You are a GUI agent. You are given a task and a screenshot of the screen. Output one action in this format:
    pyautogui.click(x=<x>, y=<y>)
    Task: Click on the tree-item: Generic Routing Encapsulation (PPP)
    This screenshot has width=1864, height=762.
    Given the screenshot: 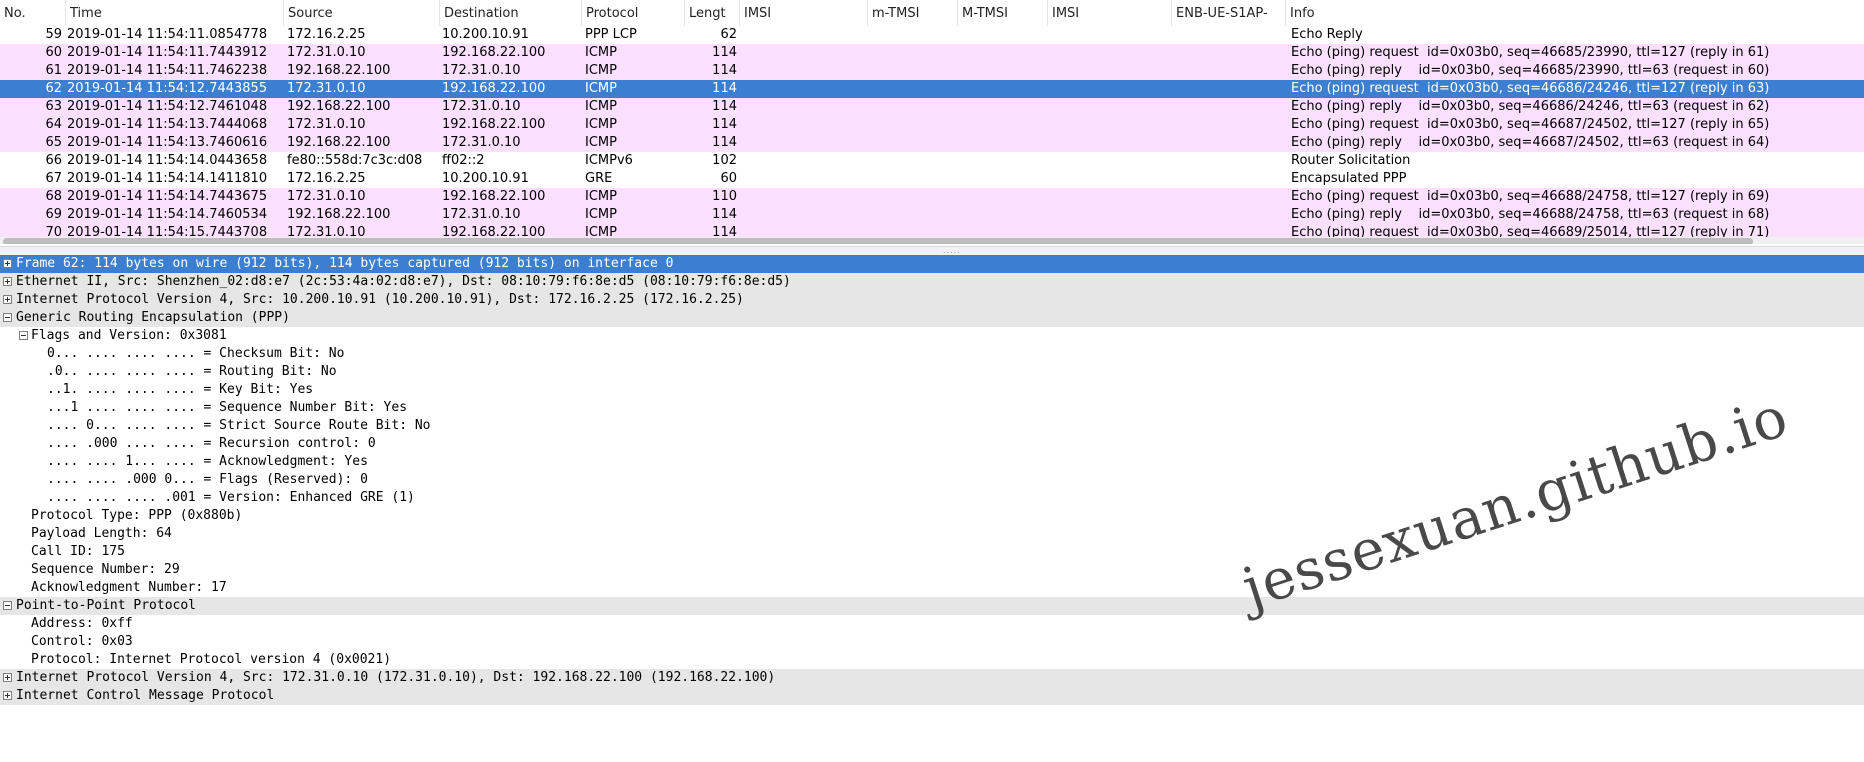 What is the action you would take?
    pyautogui.click(x=932, y=318)
    